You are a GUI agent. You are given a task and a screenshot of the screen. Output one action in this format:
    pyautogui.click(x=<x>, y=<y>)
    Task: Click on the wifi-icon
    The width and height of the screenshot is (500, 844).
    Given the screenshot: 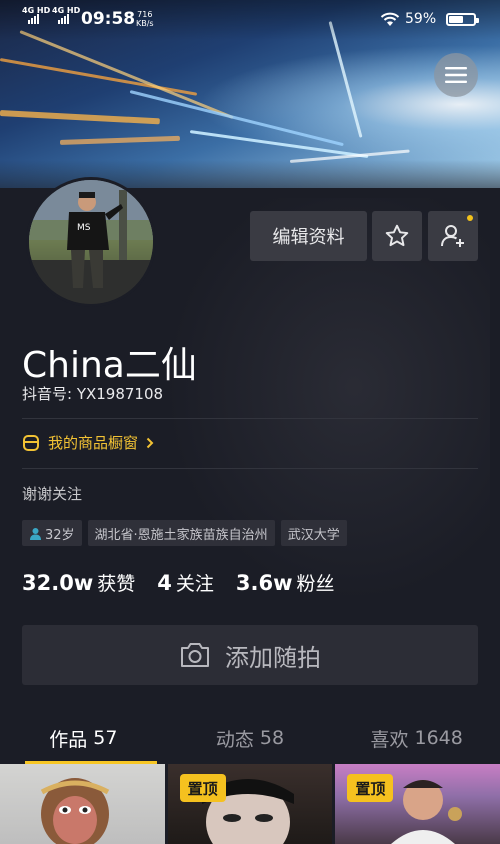 What is the action you would take?
    pyautogui.click(x=390, y=19)
    